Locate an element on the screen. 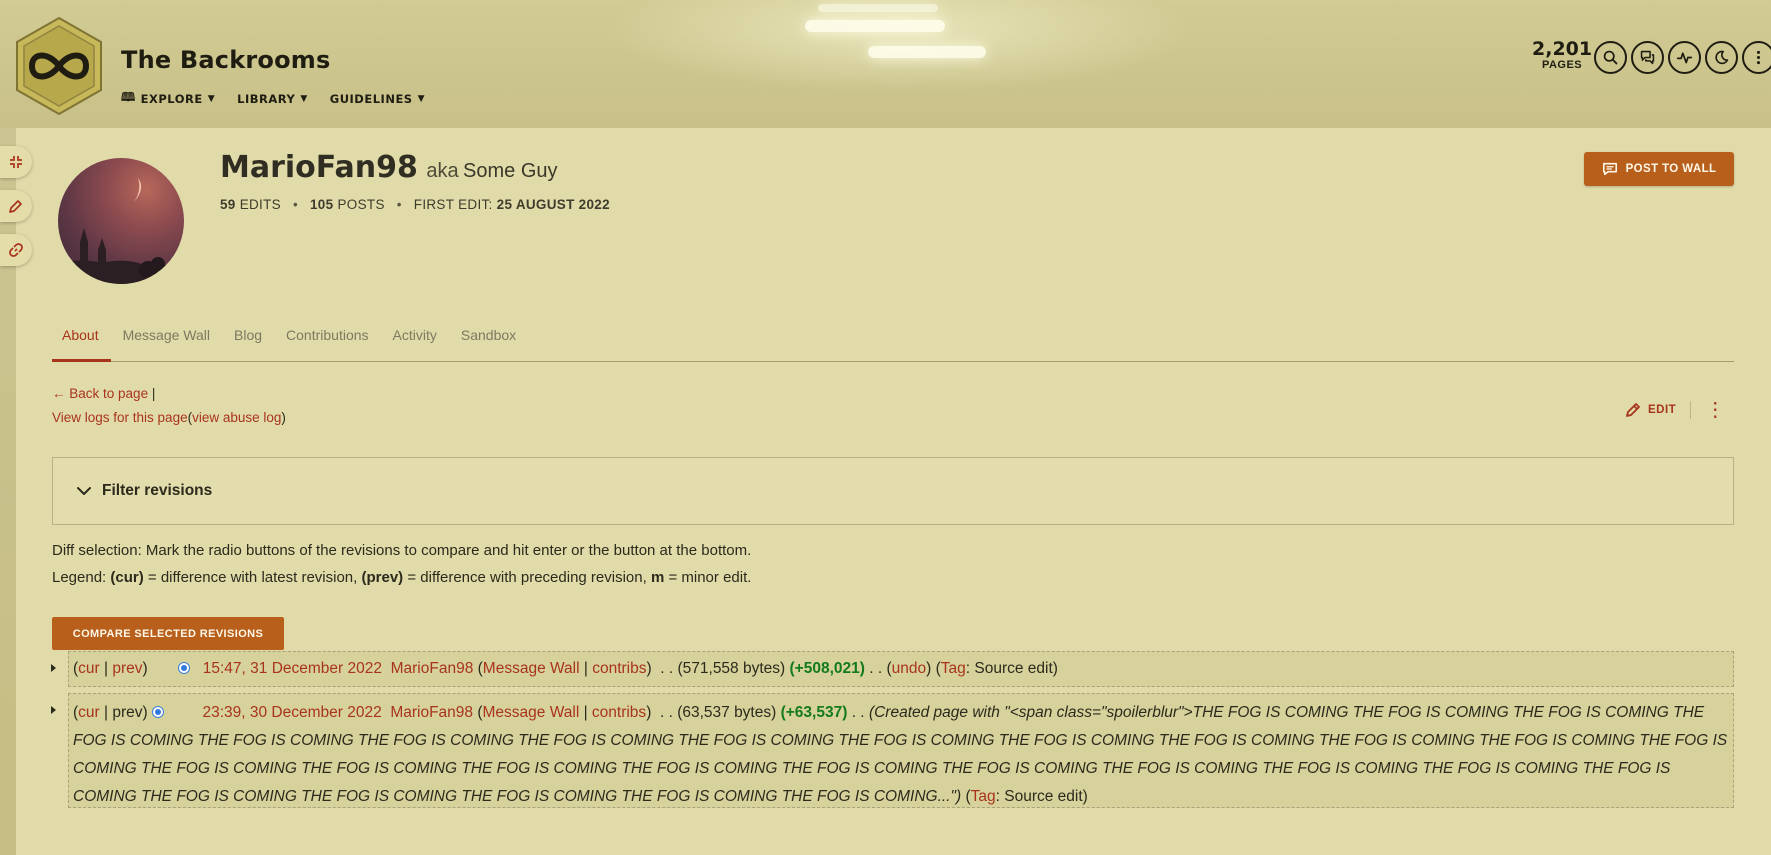 This screenshot has width=1771, height=855. more-button is located at coordinates (1756, 57).